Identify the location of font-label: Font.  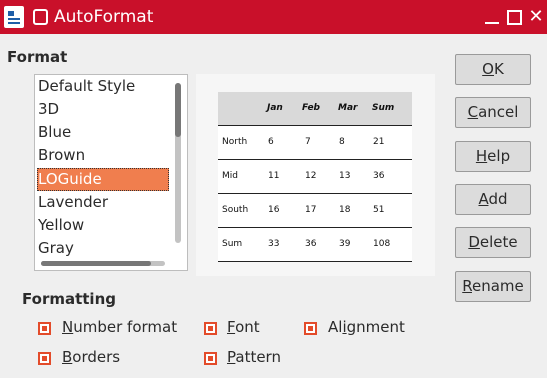
(243, 327).